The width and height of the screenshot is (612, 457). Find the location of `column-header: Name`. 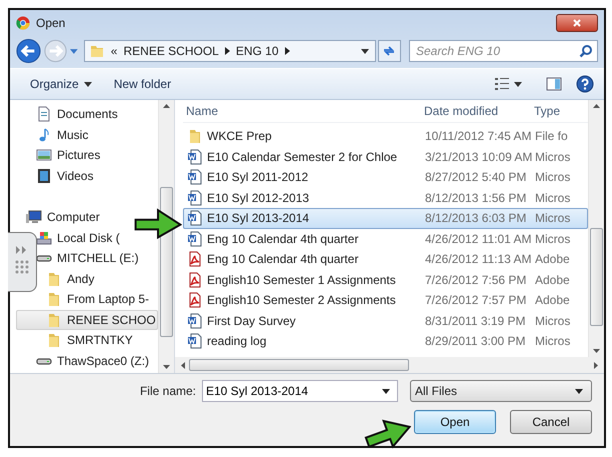

column-header: Name is located at coordinates (302, 111).